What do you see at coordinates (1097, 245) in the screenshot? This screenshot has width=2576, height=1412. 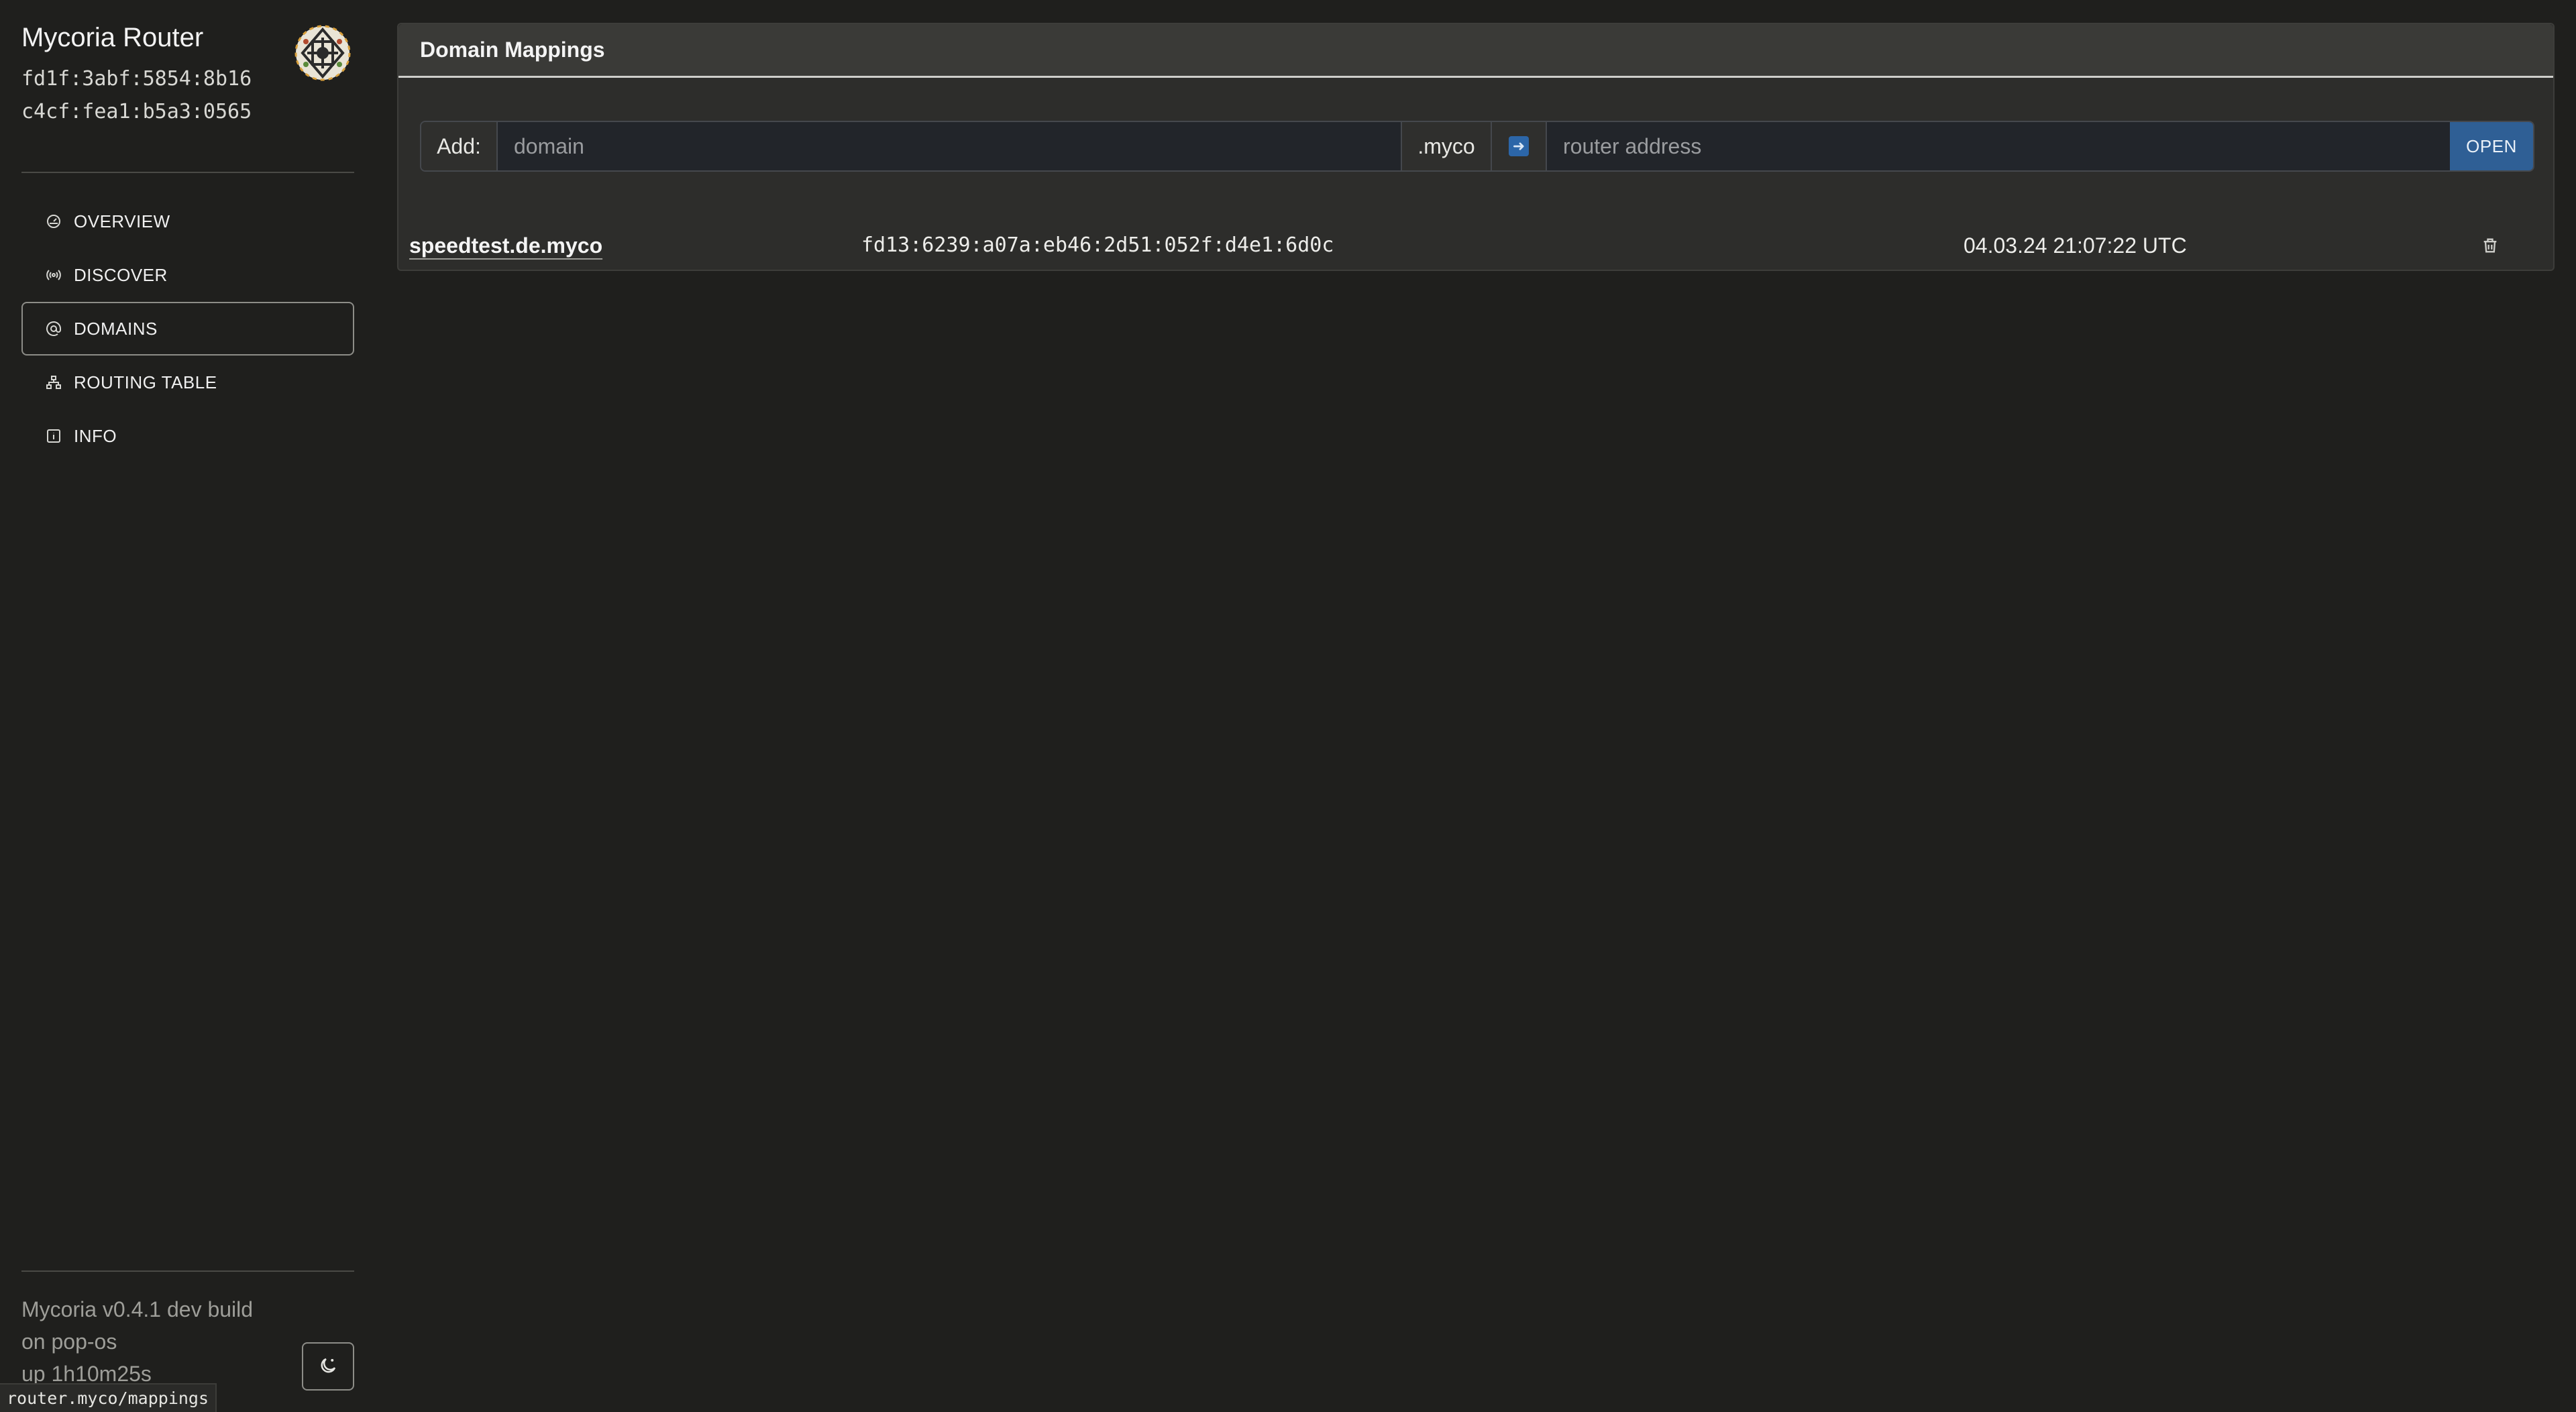 I see `mapping-router-address: fd13:6239:a07a:eb46:2d51:052f:d4e1:6d0c` at bounding box center [1097, 245].